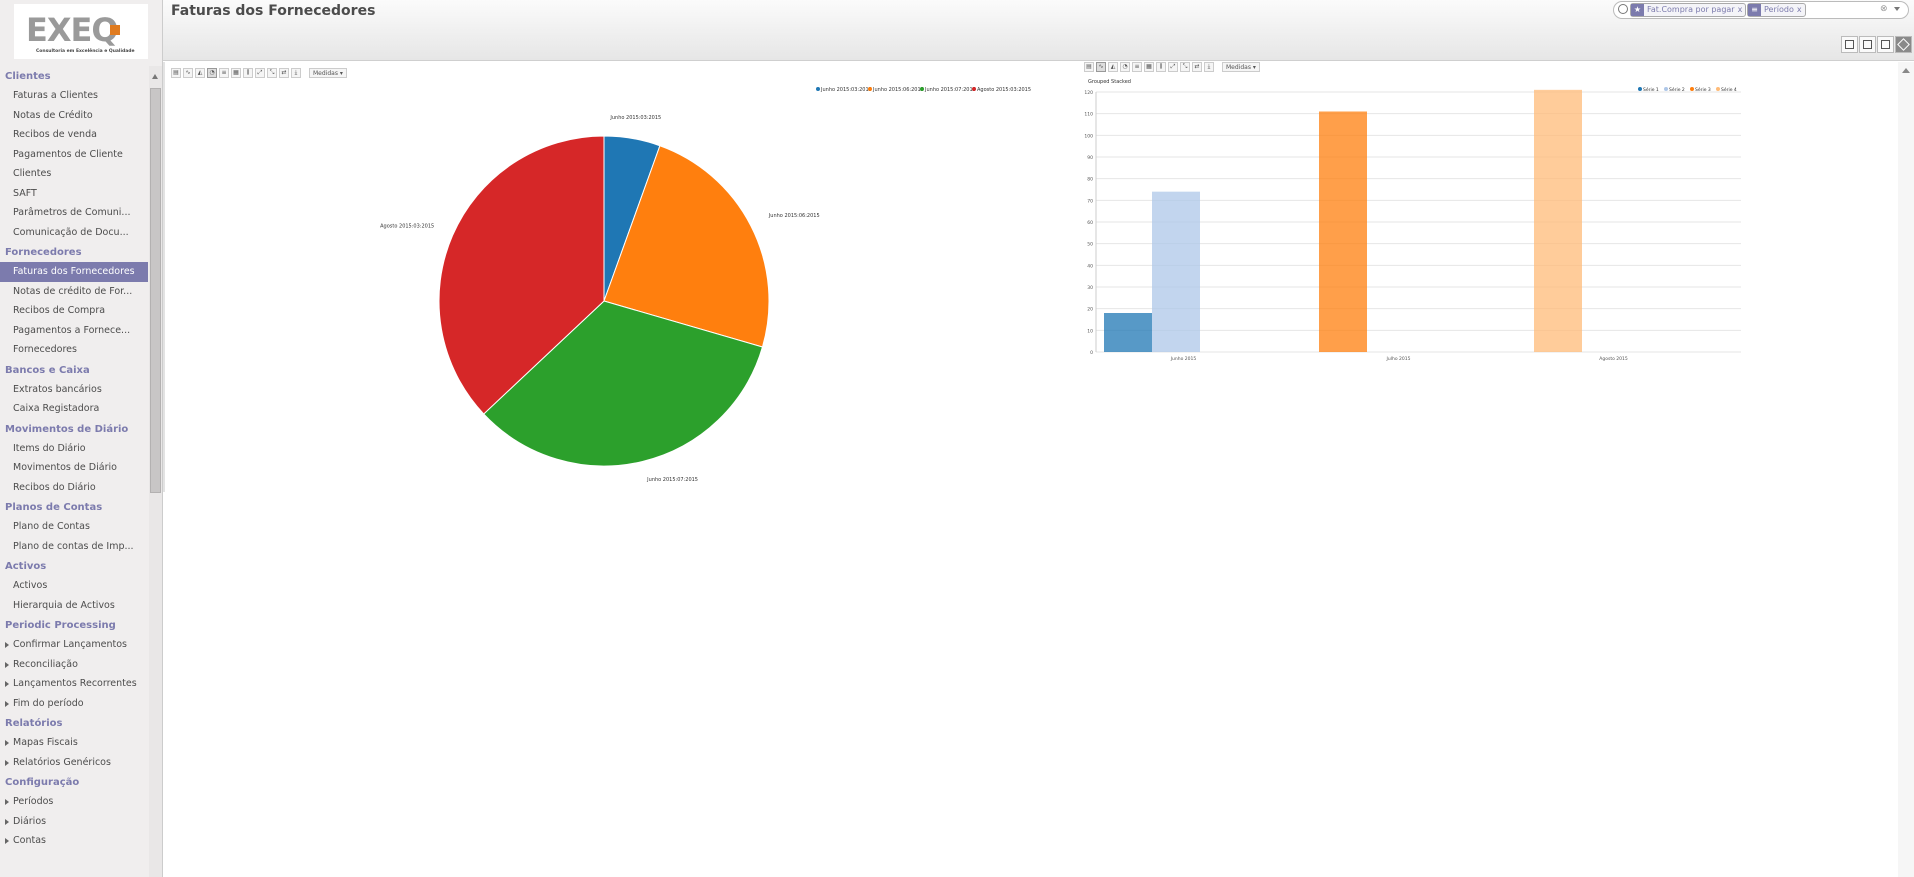  I want to click on view-switcher, so click(1876, 44).